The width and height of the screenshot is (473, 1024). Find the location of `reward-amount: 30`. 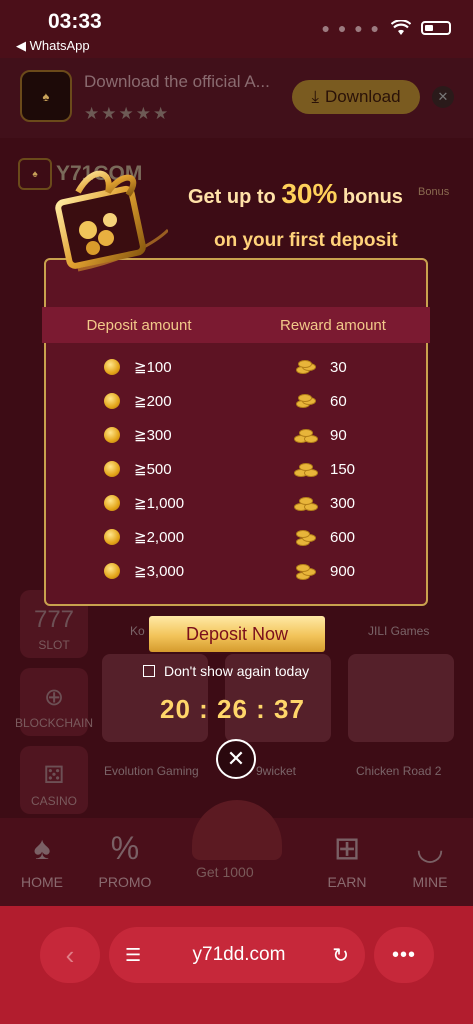

reward-amount: 30 is located at coordinates (338, 367).